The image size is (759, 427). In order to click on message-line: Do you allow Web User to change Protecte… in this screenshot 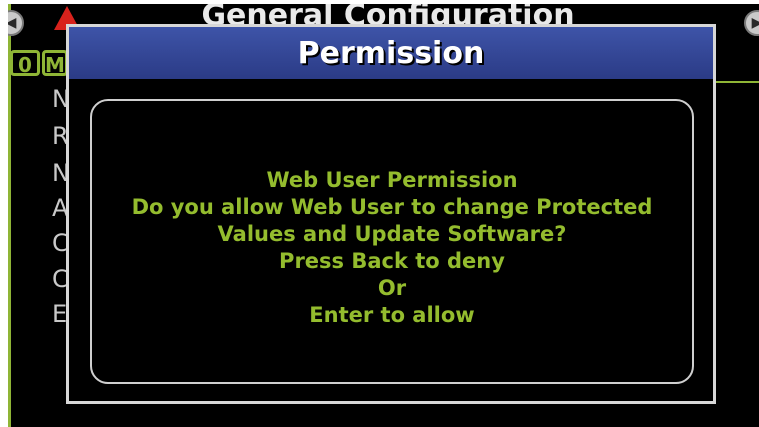, I will do `click(392, 207)`.